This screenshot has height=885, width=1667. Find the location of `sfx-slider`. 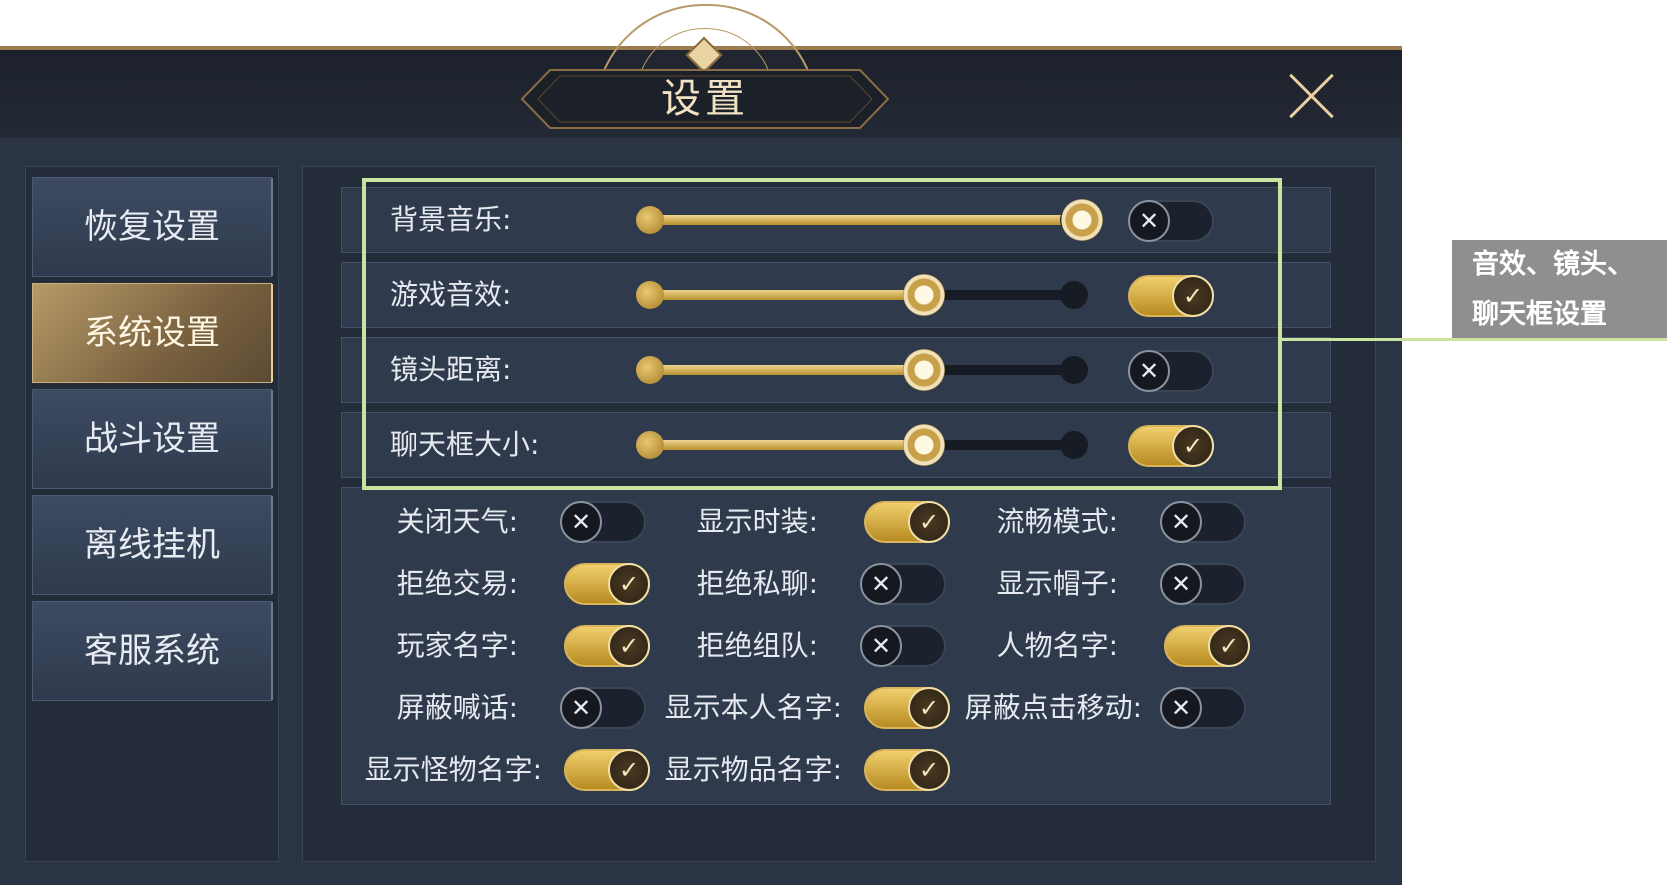

sfx-slider is located at coordinates (862, 295).